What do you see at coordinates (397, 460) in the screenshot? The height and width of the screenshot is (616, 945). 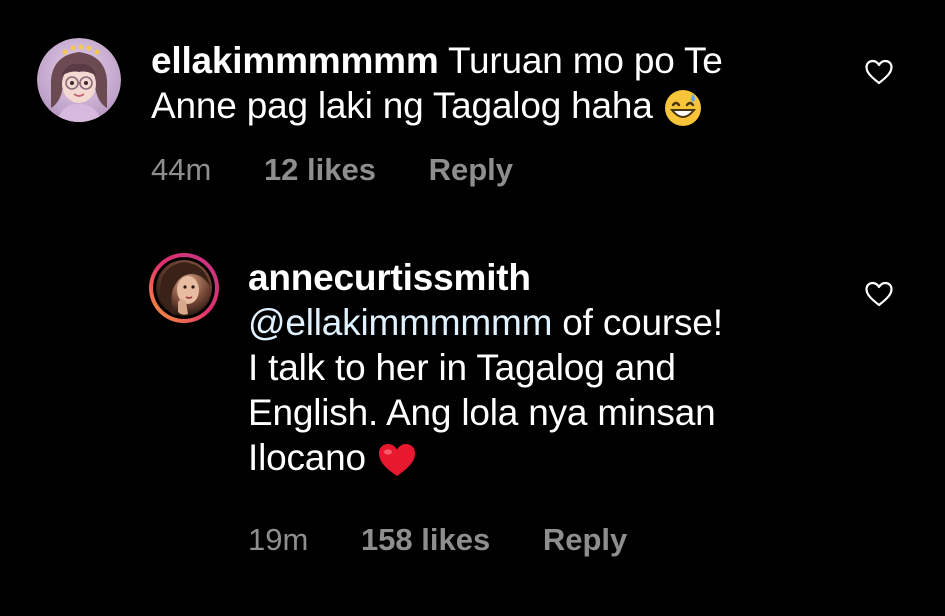 I see `red-heart-emoji-icon` at bounding box center [397, 460].